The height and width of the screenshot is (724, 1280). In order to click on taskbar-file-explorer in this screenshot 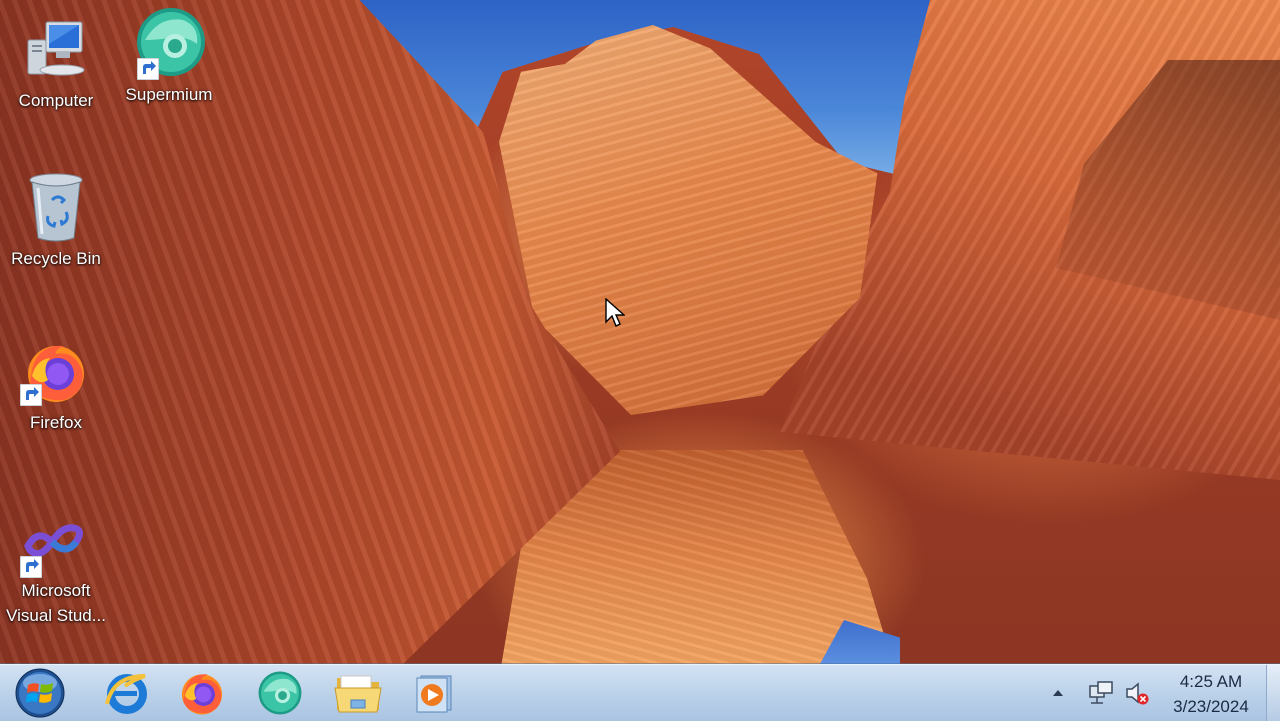, I will do `click(358, 693)`.